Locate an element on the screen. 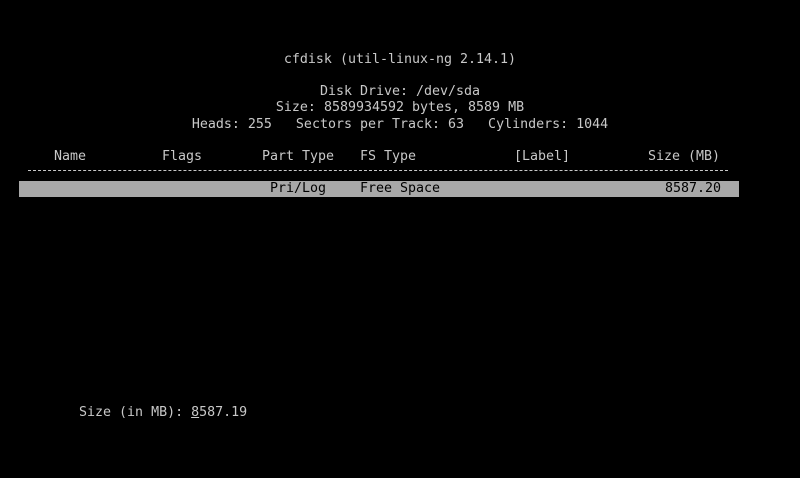 The height and width of the screenshot is (478, 800). app-title: cfdisk (util-linux-ng 2.14.1) is located at coordinates (400, 59).